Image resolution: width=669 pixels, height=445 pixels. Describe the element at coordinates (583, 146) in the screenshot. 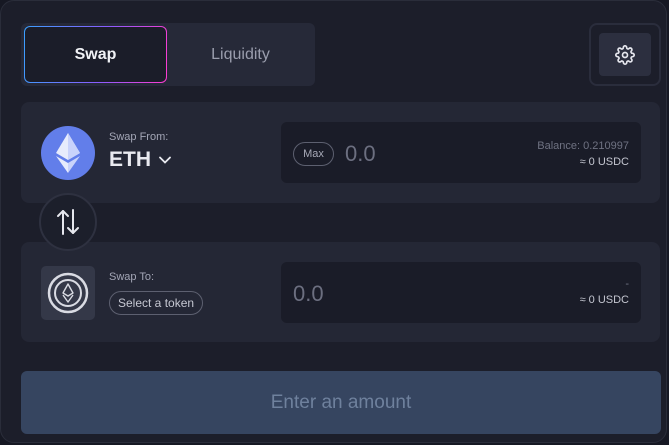

I see `from-balance: Balance: 0.210997` at that location.